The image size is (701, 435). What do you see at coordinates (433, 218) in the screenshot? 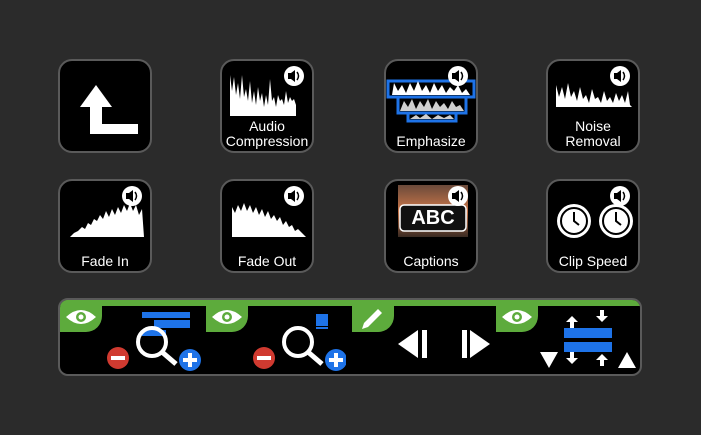
I see `captions-badge: ABC` at bounding box center [433, 218].